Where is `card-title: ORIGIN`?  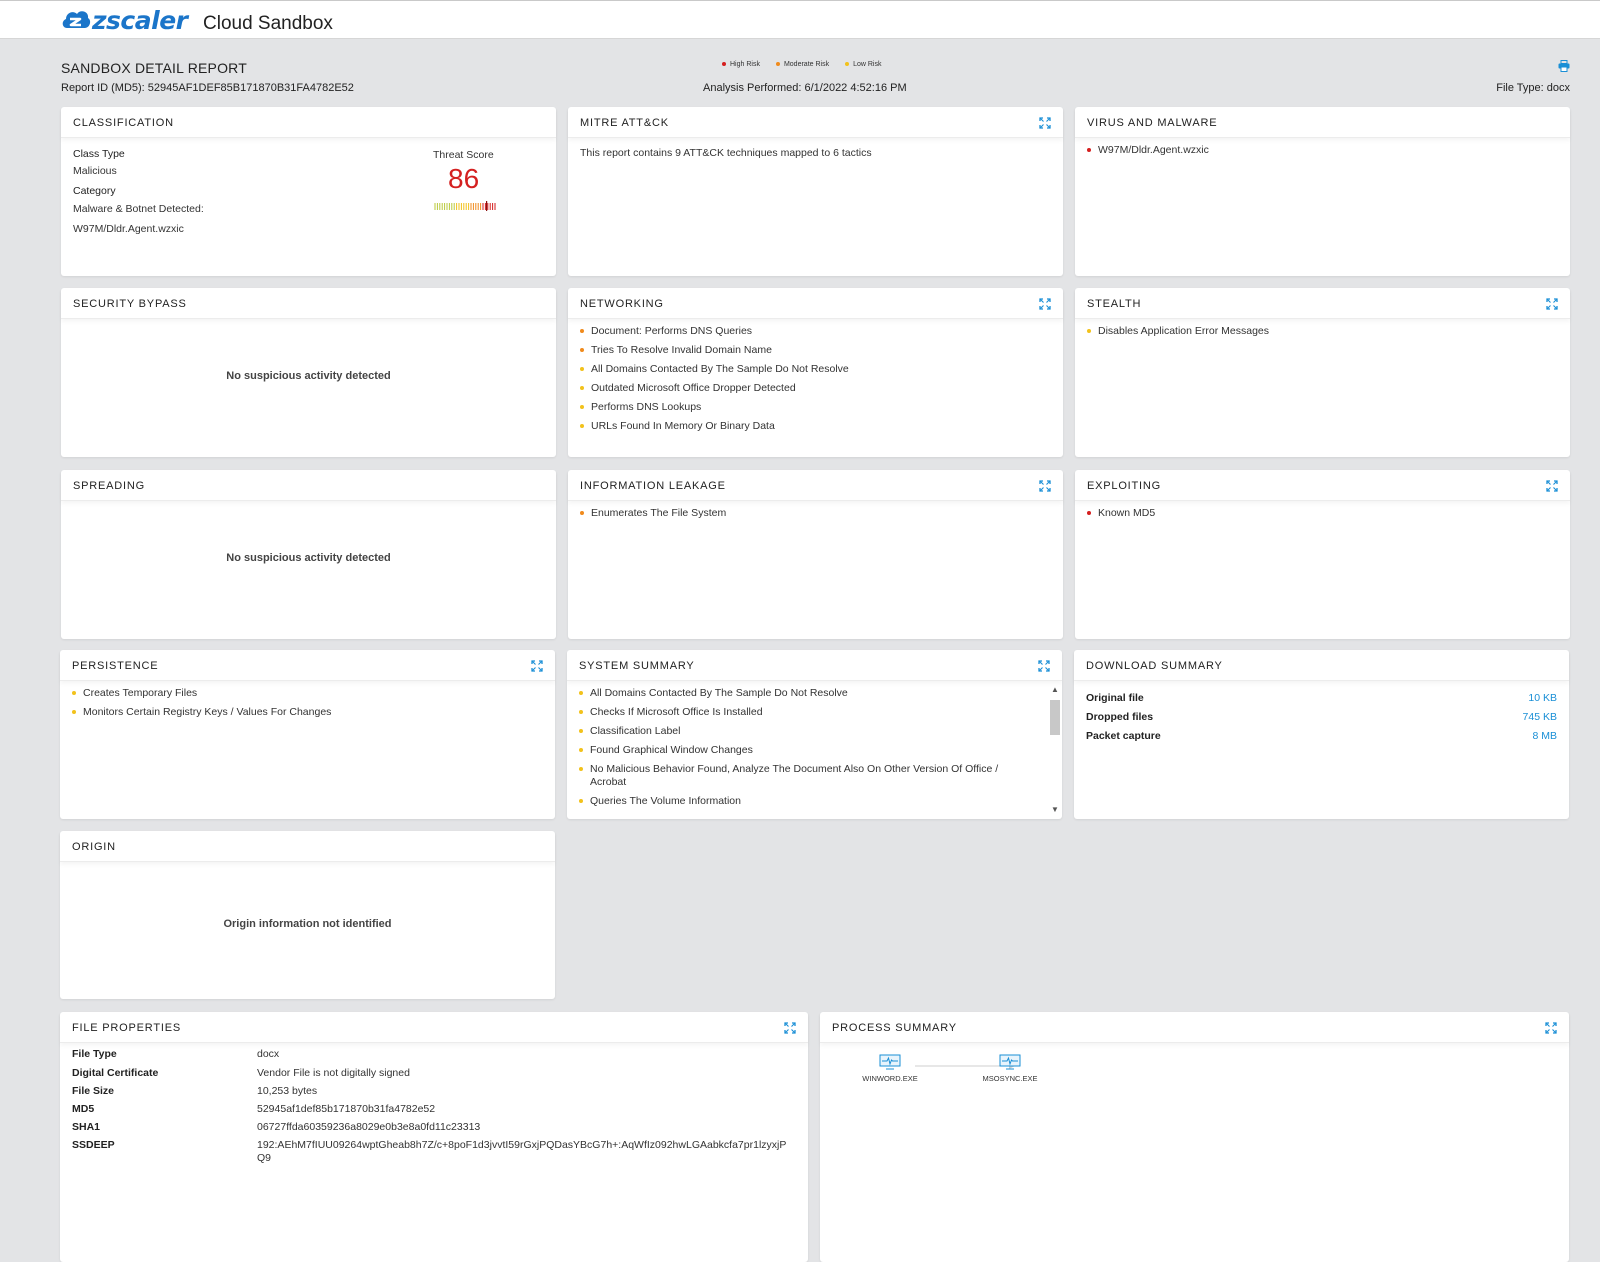 card-title: ORIGIN is located at coordinates (94, 847).